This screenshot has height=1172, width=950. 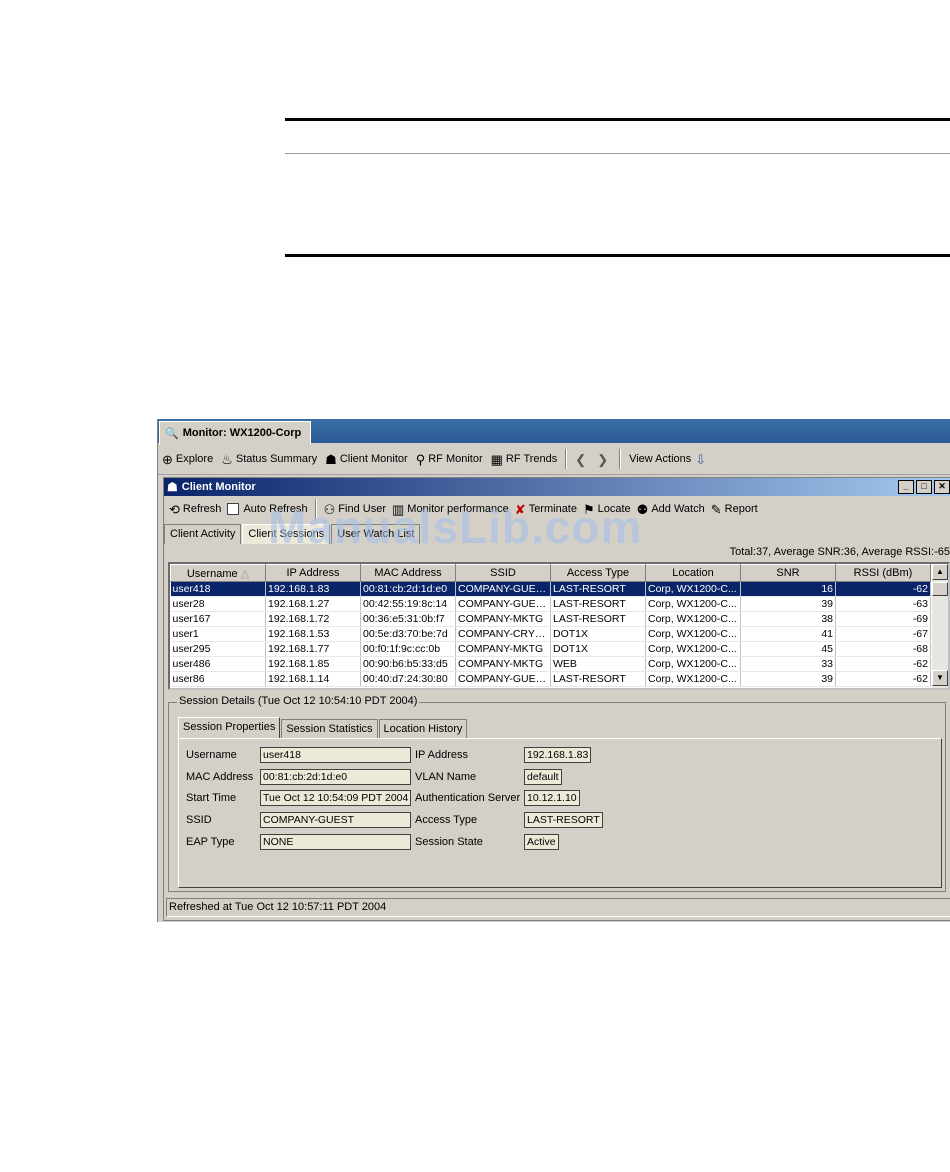 What do you see at coordinates (211, 755) in the screenshot?
I see `username-label: Username` at bounding box center [211, 755].